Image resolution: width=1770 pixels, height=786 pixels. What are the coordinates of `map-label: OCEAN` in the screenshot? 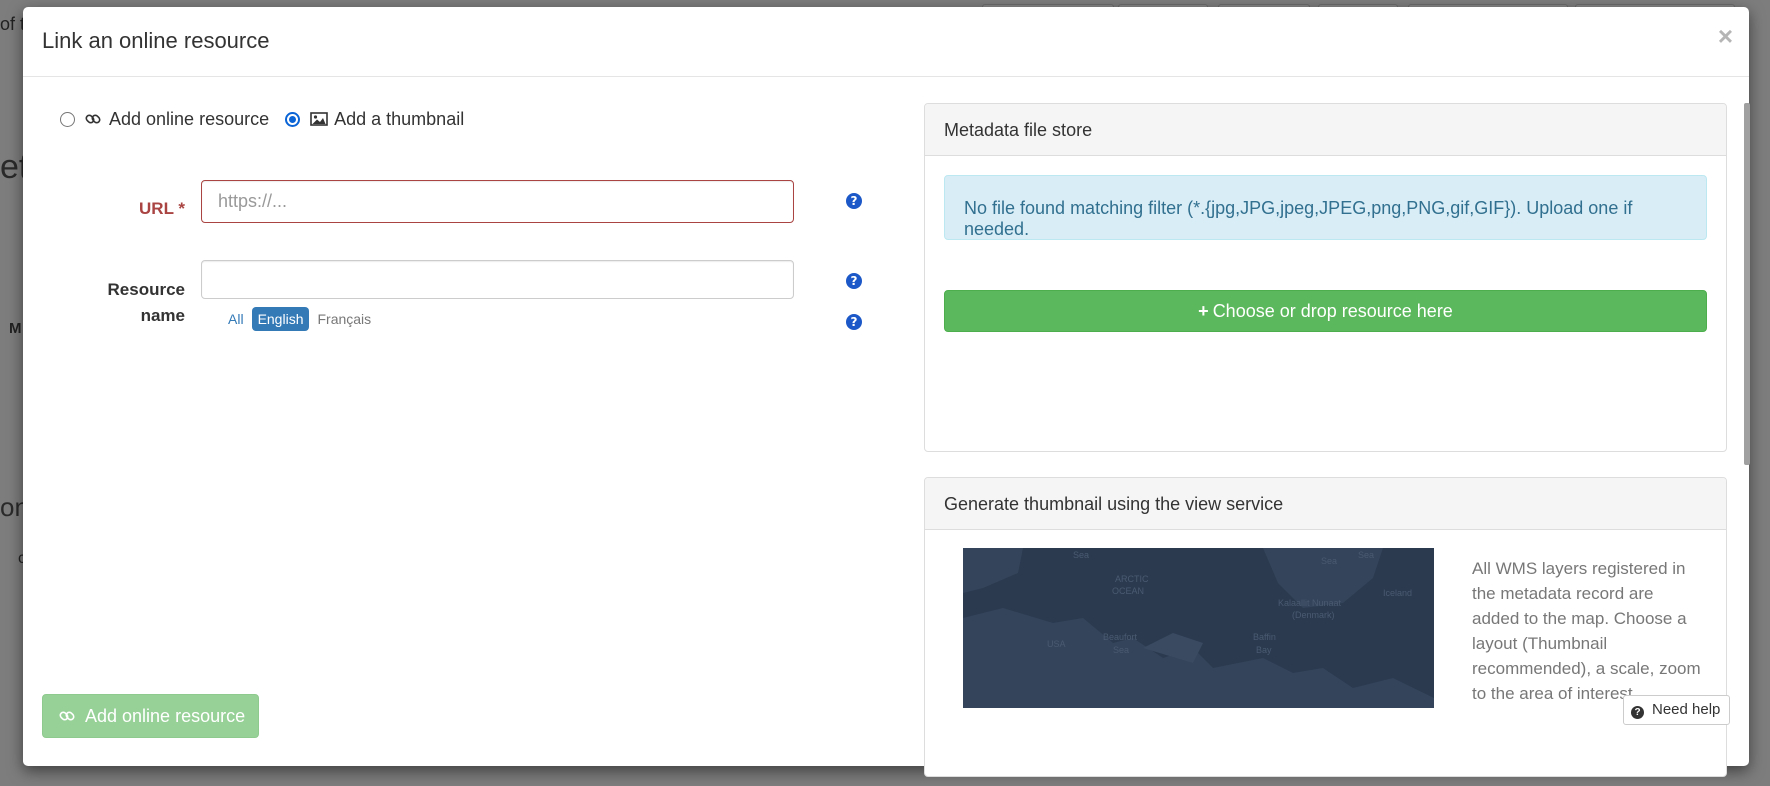 It's located at (1128, 591).